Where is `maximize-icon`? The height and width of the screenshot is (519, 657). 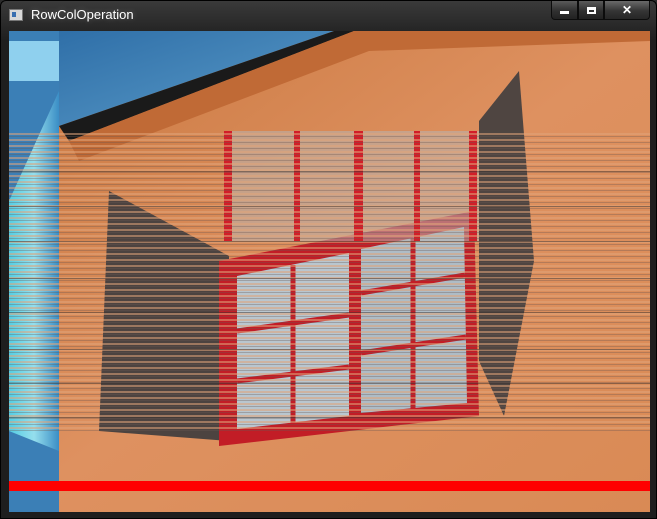
maximize-icon is located at coordinates (591, 10).